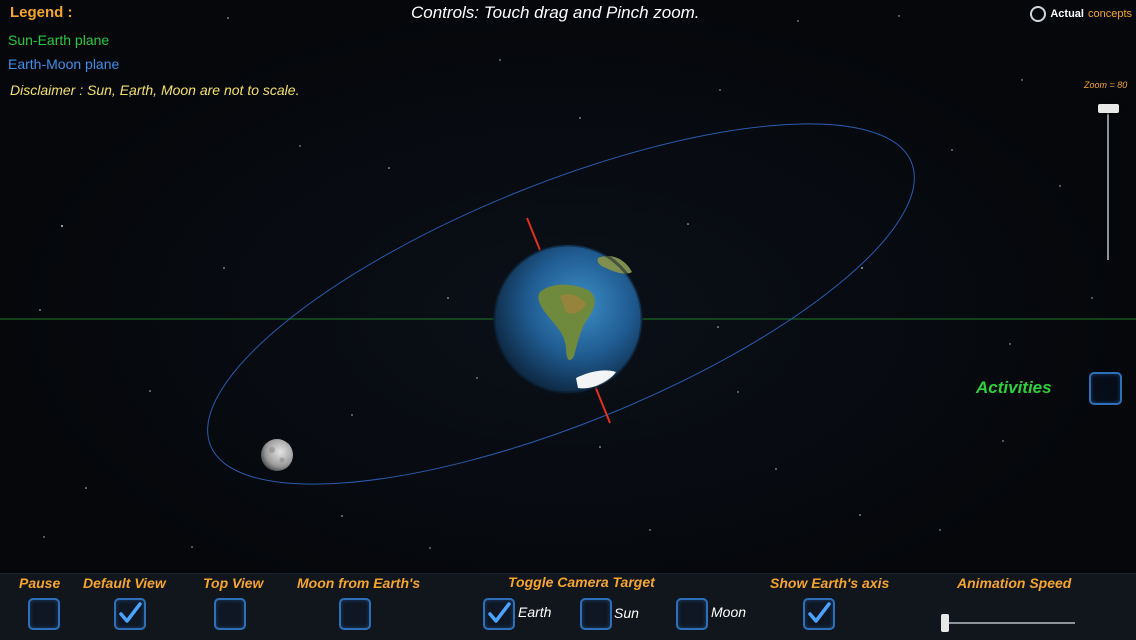  What do you see at coordinates (59, 40) in the screenshot?
I see `legend-sun-earth-plane: Sun-Earth plane` at bounding box center [59, 40].